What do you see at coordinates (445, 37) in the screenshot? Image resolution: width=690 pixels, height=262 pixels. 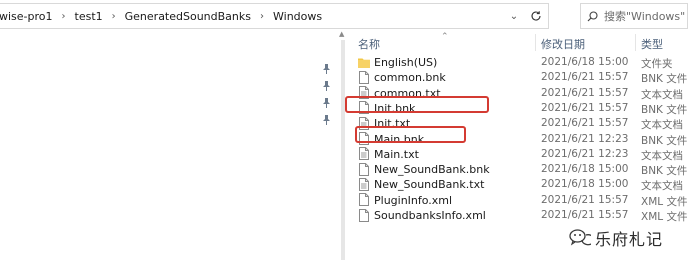 I see `sort-ascending-icon: ⌃` at bounding box center [445, 37].